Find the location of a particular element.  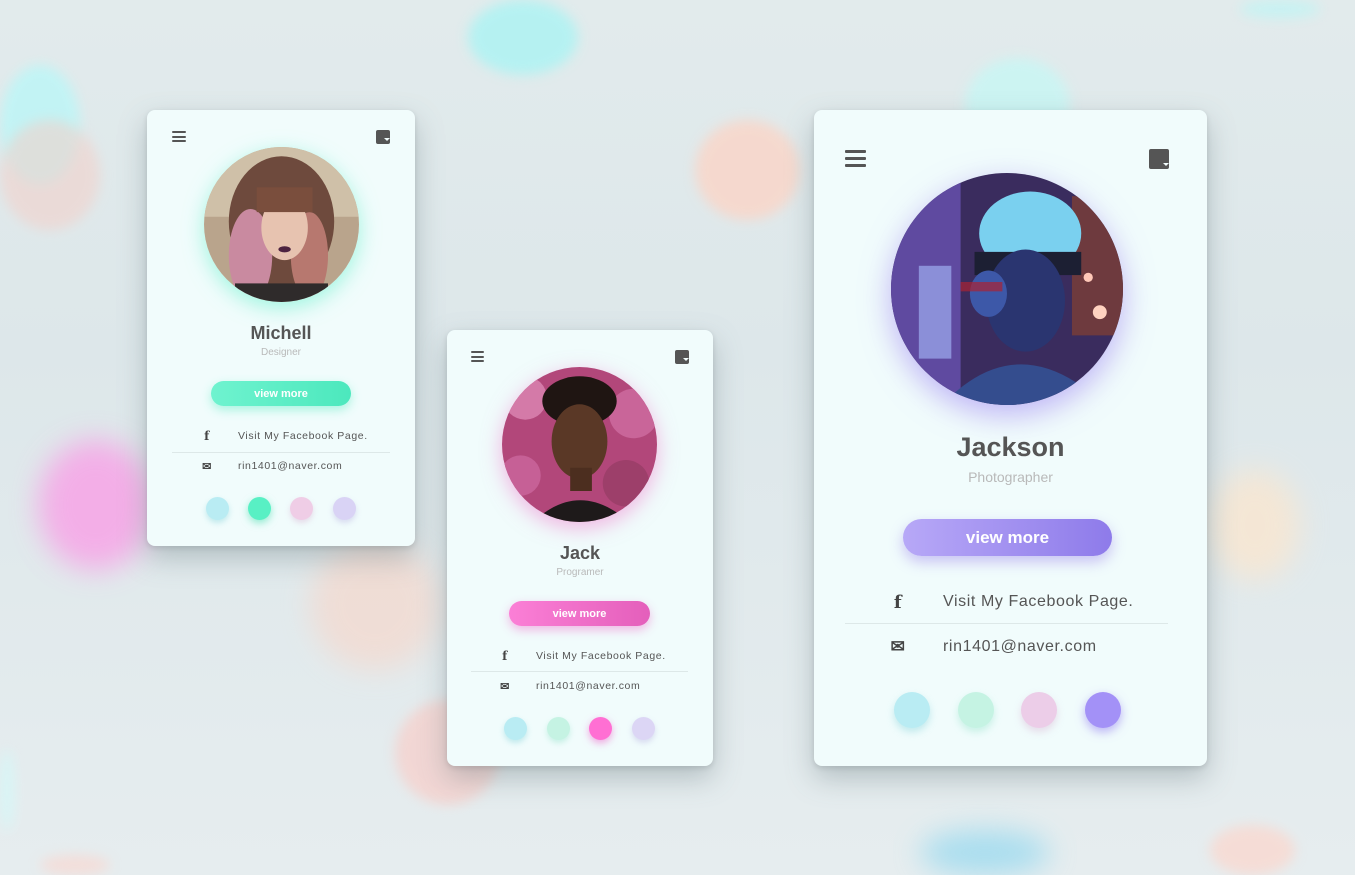

color-dot-pink-selected is located at coordinates (600, 728).